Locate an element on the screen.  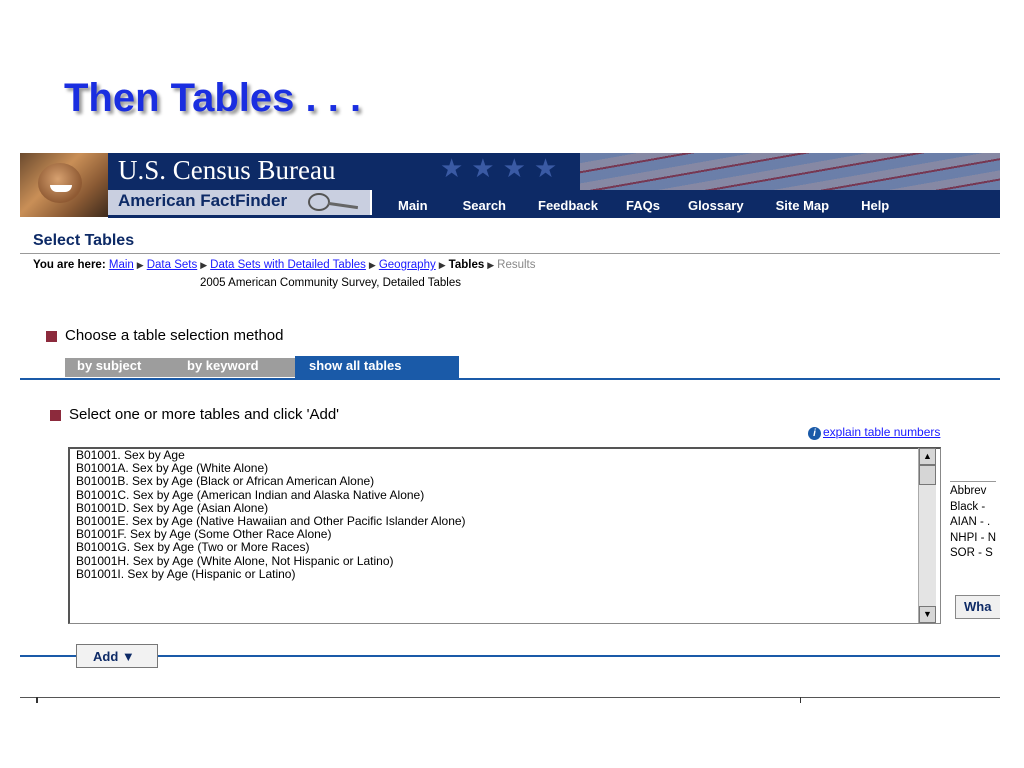
breadcrumb-results: Results is located at coordinates (516, 265).